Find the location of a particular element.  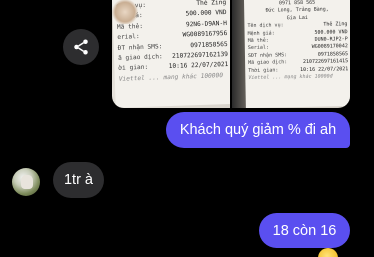

avatar is located at coordinates (26, 182).